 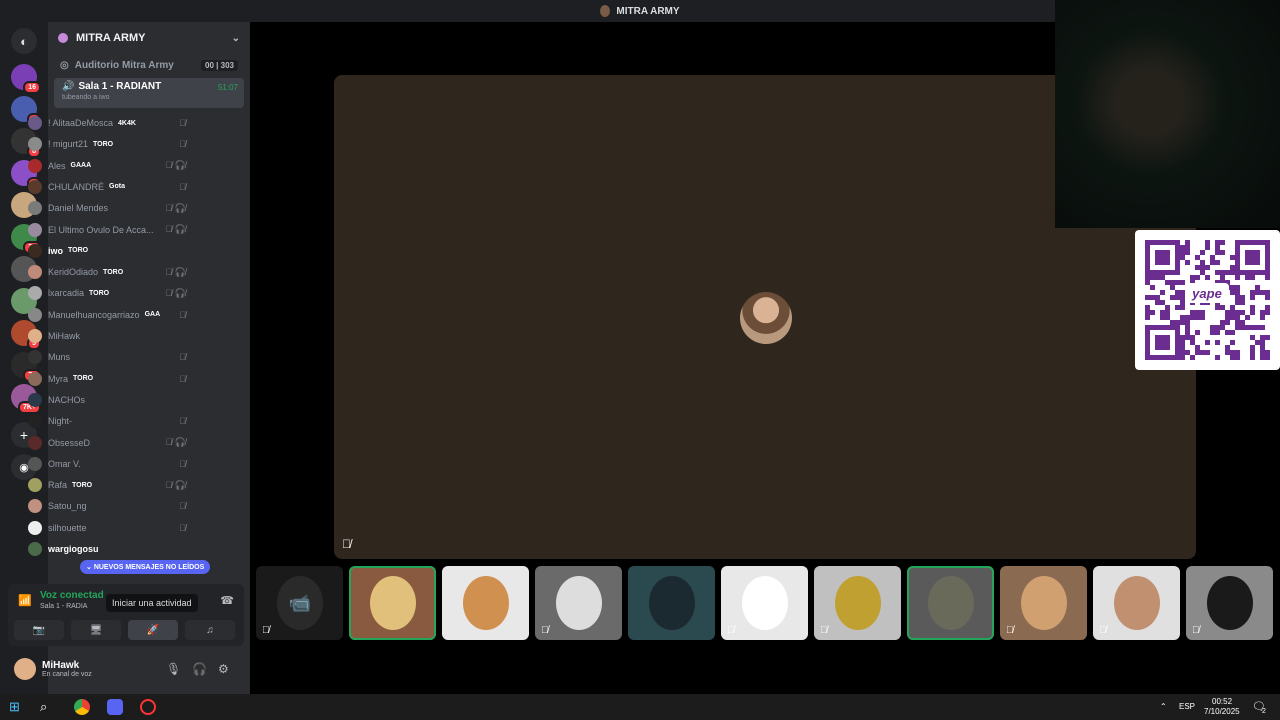 What do you see at coordinates (199, 669) in the screenshot?
I see `headphones-icon: 🎧` at bounding box center [199, 669].